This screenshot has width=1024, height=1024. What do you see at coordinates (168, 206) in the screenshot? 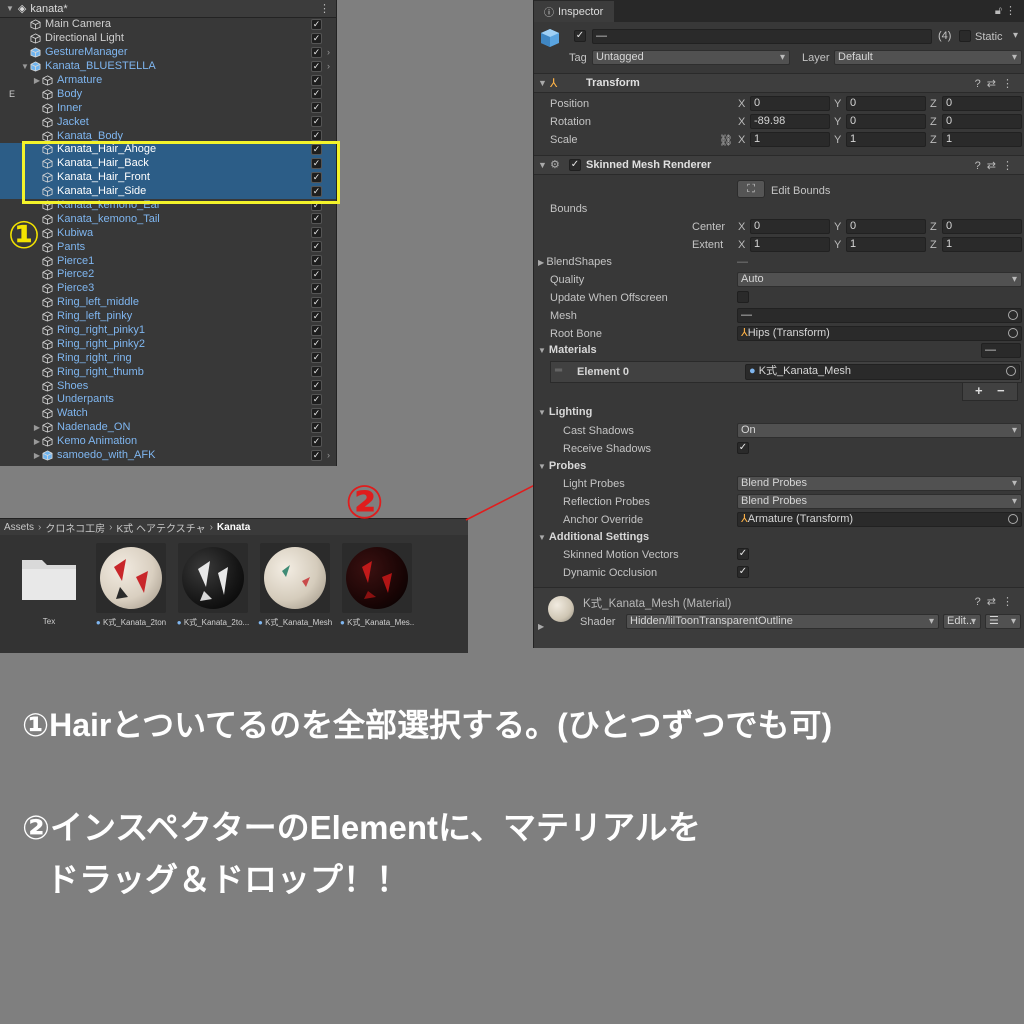
I see `hierarchy-item: Kanata_kemono_Ear ✓` at bounding box center [168, 206].